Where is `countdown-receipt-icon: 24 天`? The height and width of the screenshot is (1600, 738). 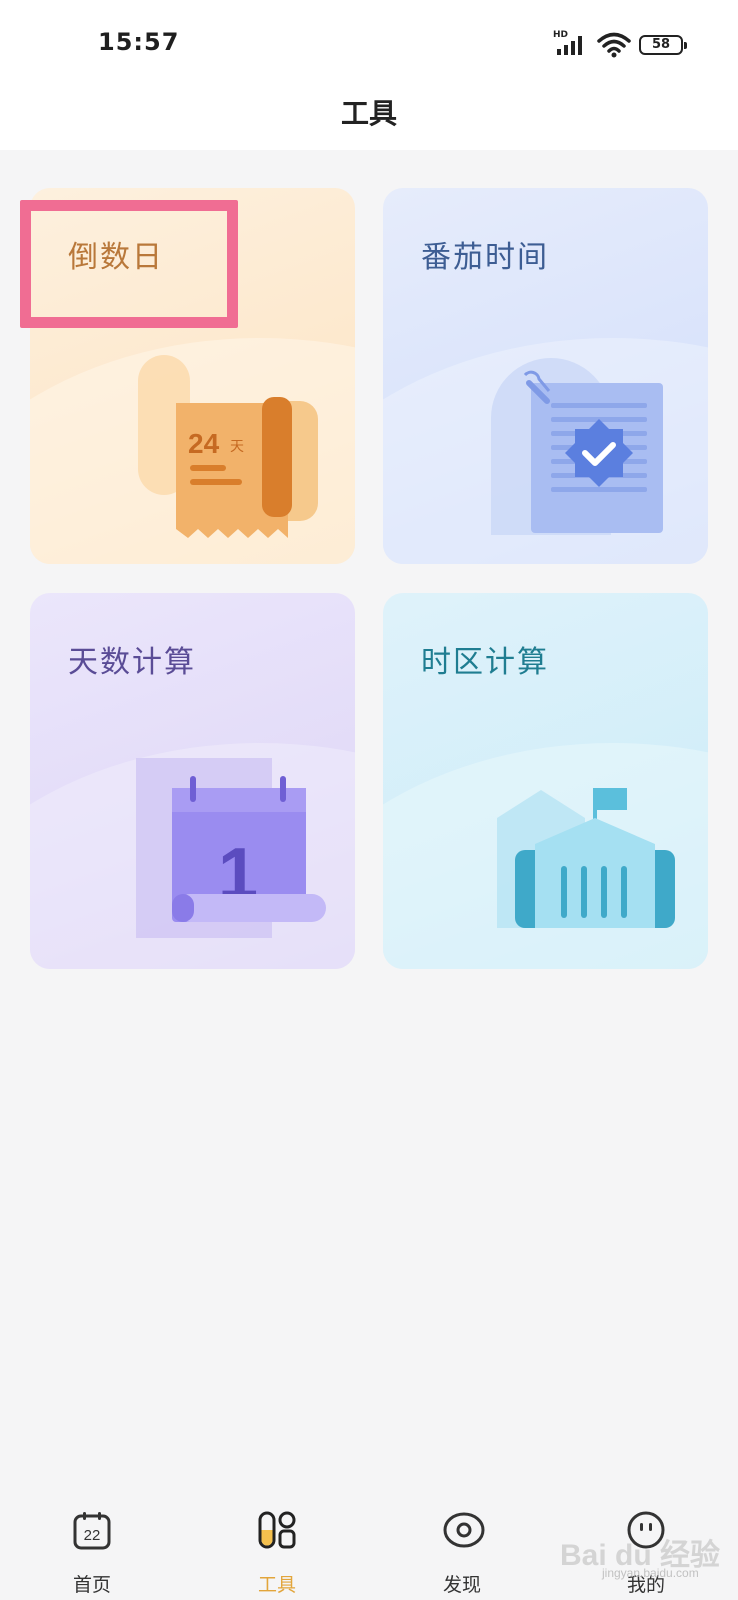
countdown-receipt-icon: 24 天 is located at coordinates (228, 446).